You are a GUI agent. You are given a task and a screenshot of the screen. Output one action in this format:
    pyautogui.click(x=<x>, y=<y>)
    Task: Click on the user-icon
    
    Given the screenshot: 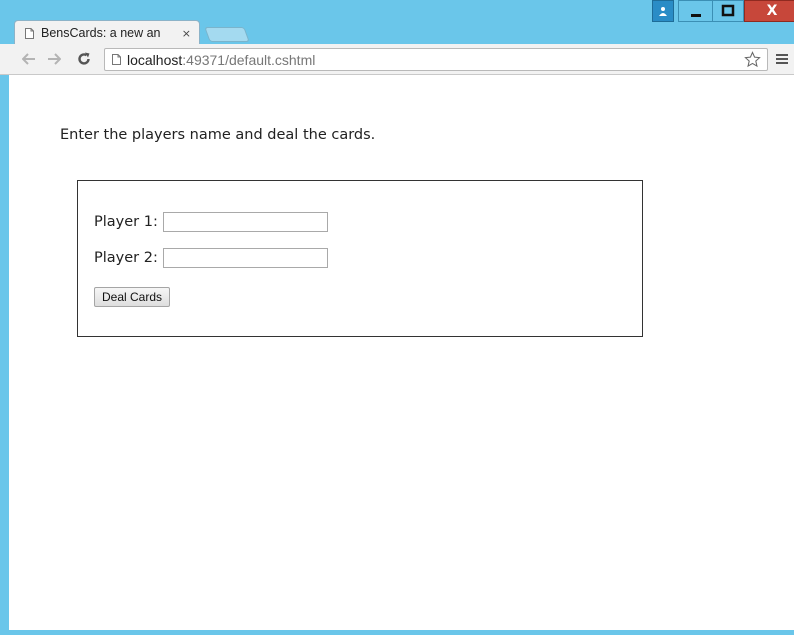 What is the action you would take?
    pyautogui.click(x=663, y=11)
    